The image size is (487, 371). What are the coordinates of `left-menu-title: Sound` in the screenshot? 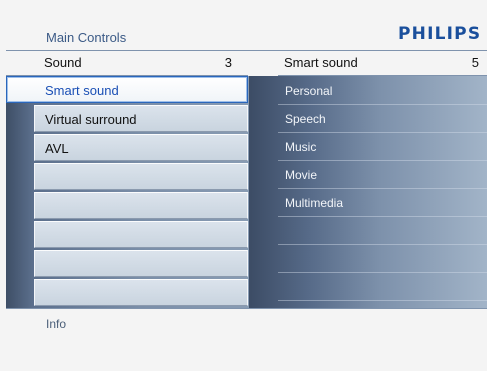 It's located at (63, 62).